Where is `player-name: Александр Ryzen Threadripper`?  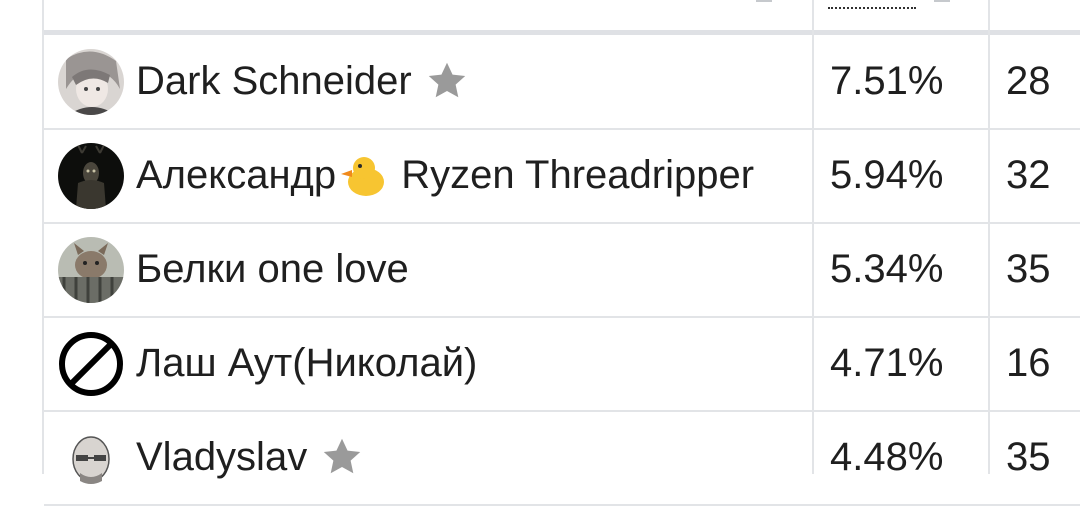 player-name: Александр Ryzen Threadripper is located at coordinates (445, 175).